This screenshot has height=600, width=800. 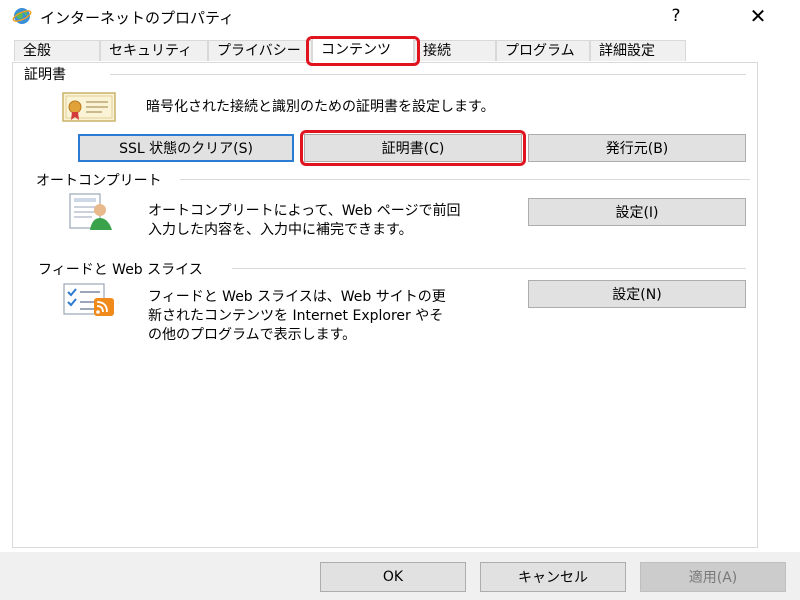 I want to click on apply-button: 適用(A), so click(x=713, y=577).